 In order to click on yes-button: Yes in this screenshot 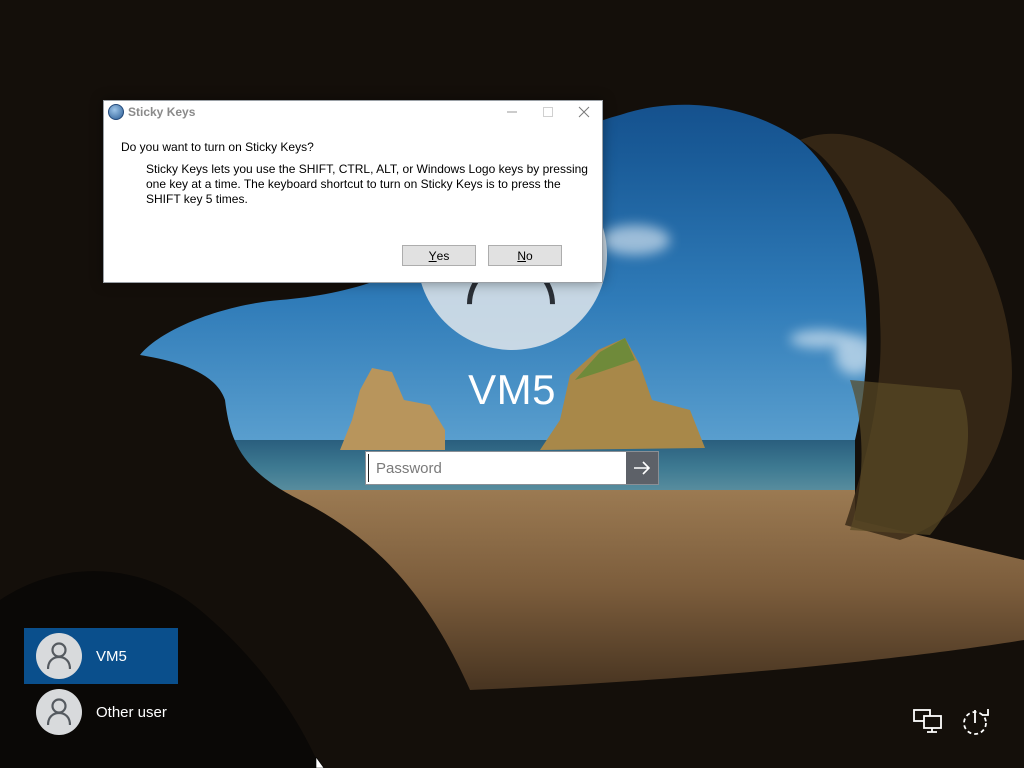, I will do `click(439, 255)`.